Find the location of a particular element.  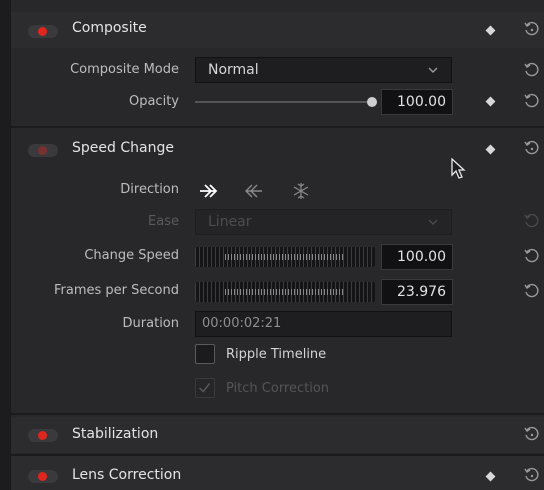

direction-label: Direction is located at coordinates (149, 189).